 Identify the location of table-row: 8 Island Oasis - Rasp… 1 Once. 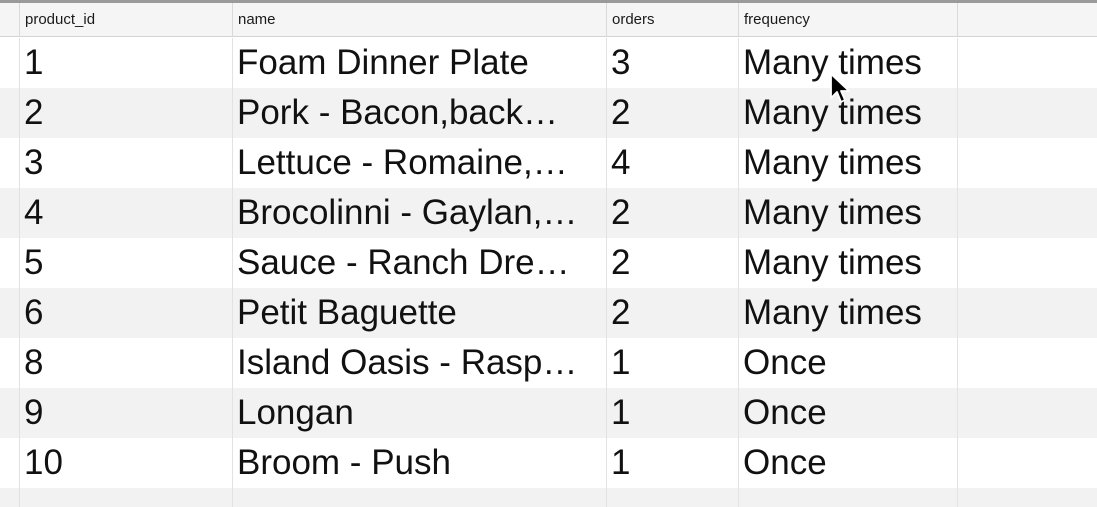
(548, 363).